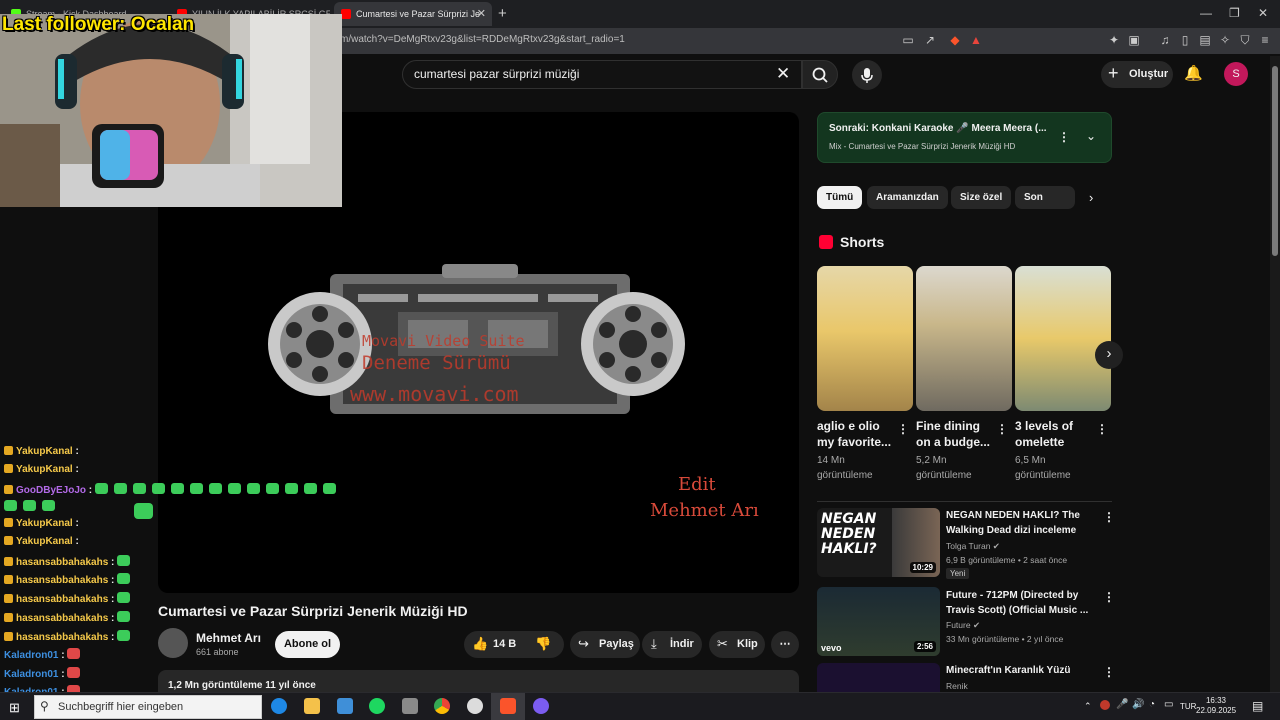  Describe the element at coordinates (410, 706) in the screenshot. I see `calculator-icon` at that location.